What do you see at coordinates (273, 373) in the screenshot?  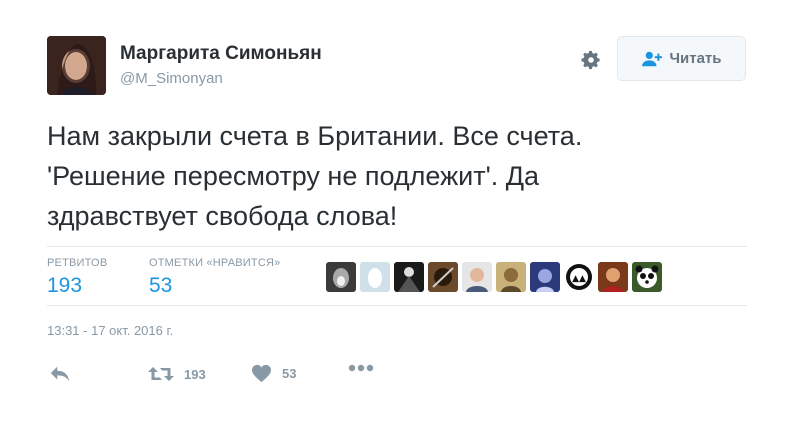 I see `like-button: 53` at bounding box center [273, 373].